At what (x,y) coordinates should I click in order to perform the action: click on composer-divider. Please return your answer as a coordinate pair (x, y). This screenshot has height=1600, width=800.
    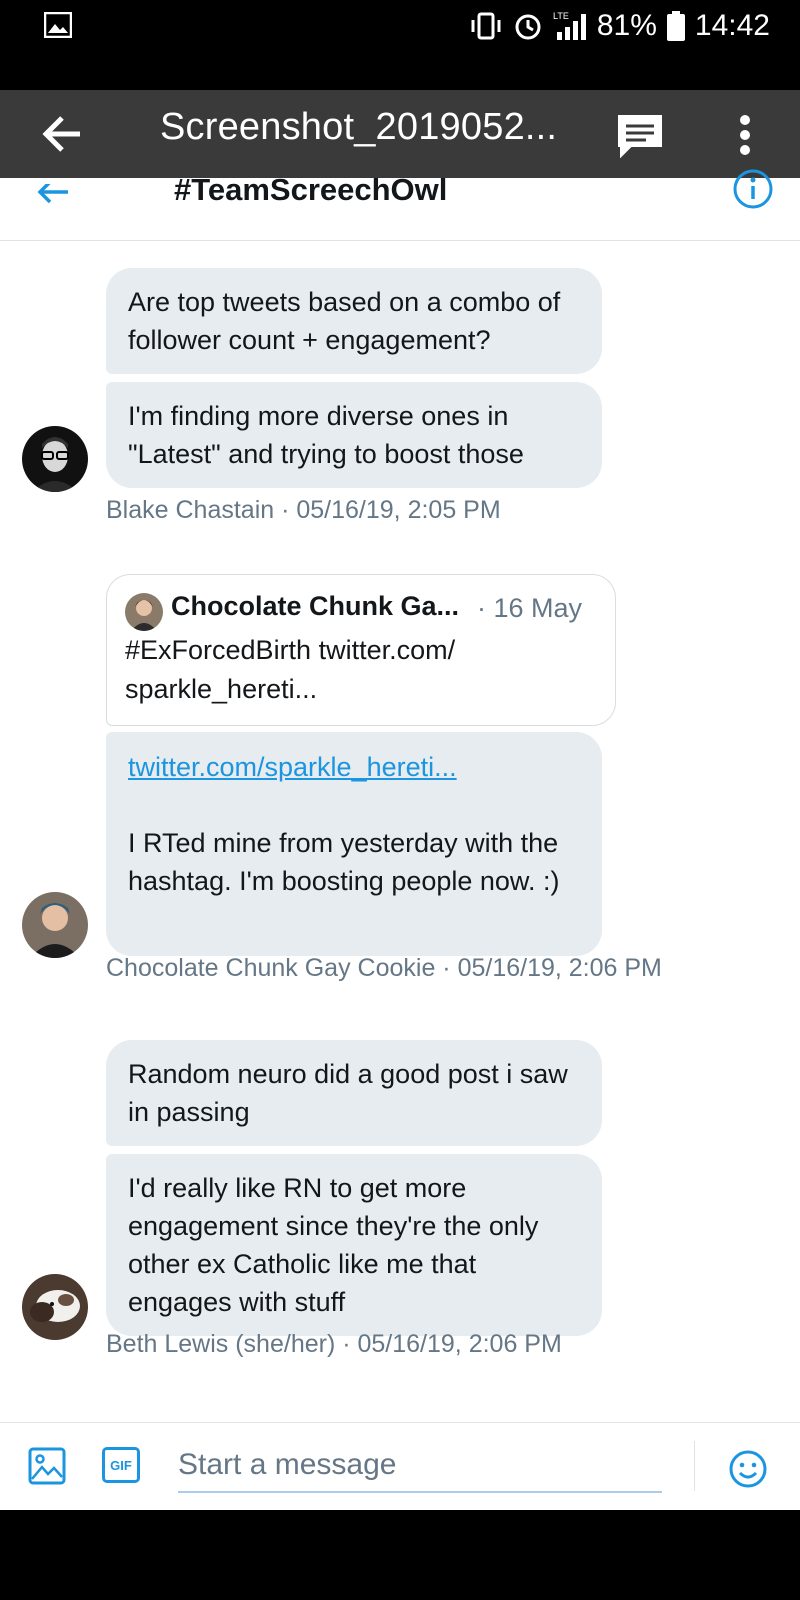
    Looking at the image, I should click on (694, 1466).